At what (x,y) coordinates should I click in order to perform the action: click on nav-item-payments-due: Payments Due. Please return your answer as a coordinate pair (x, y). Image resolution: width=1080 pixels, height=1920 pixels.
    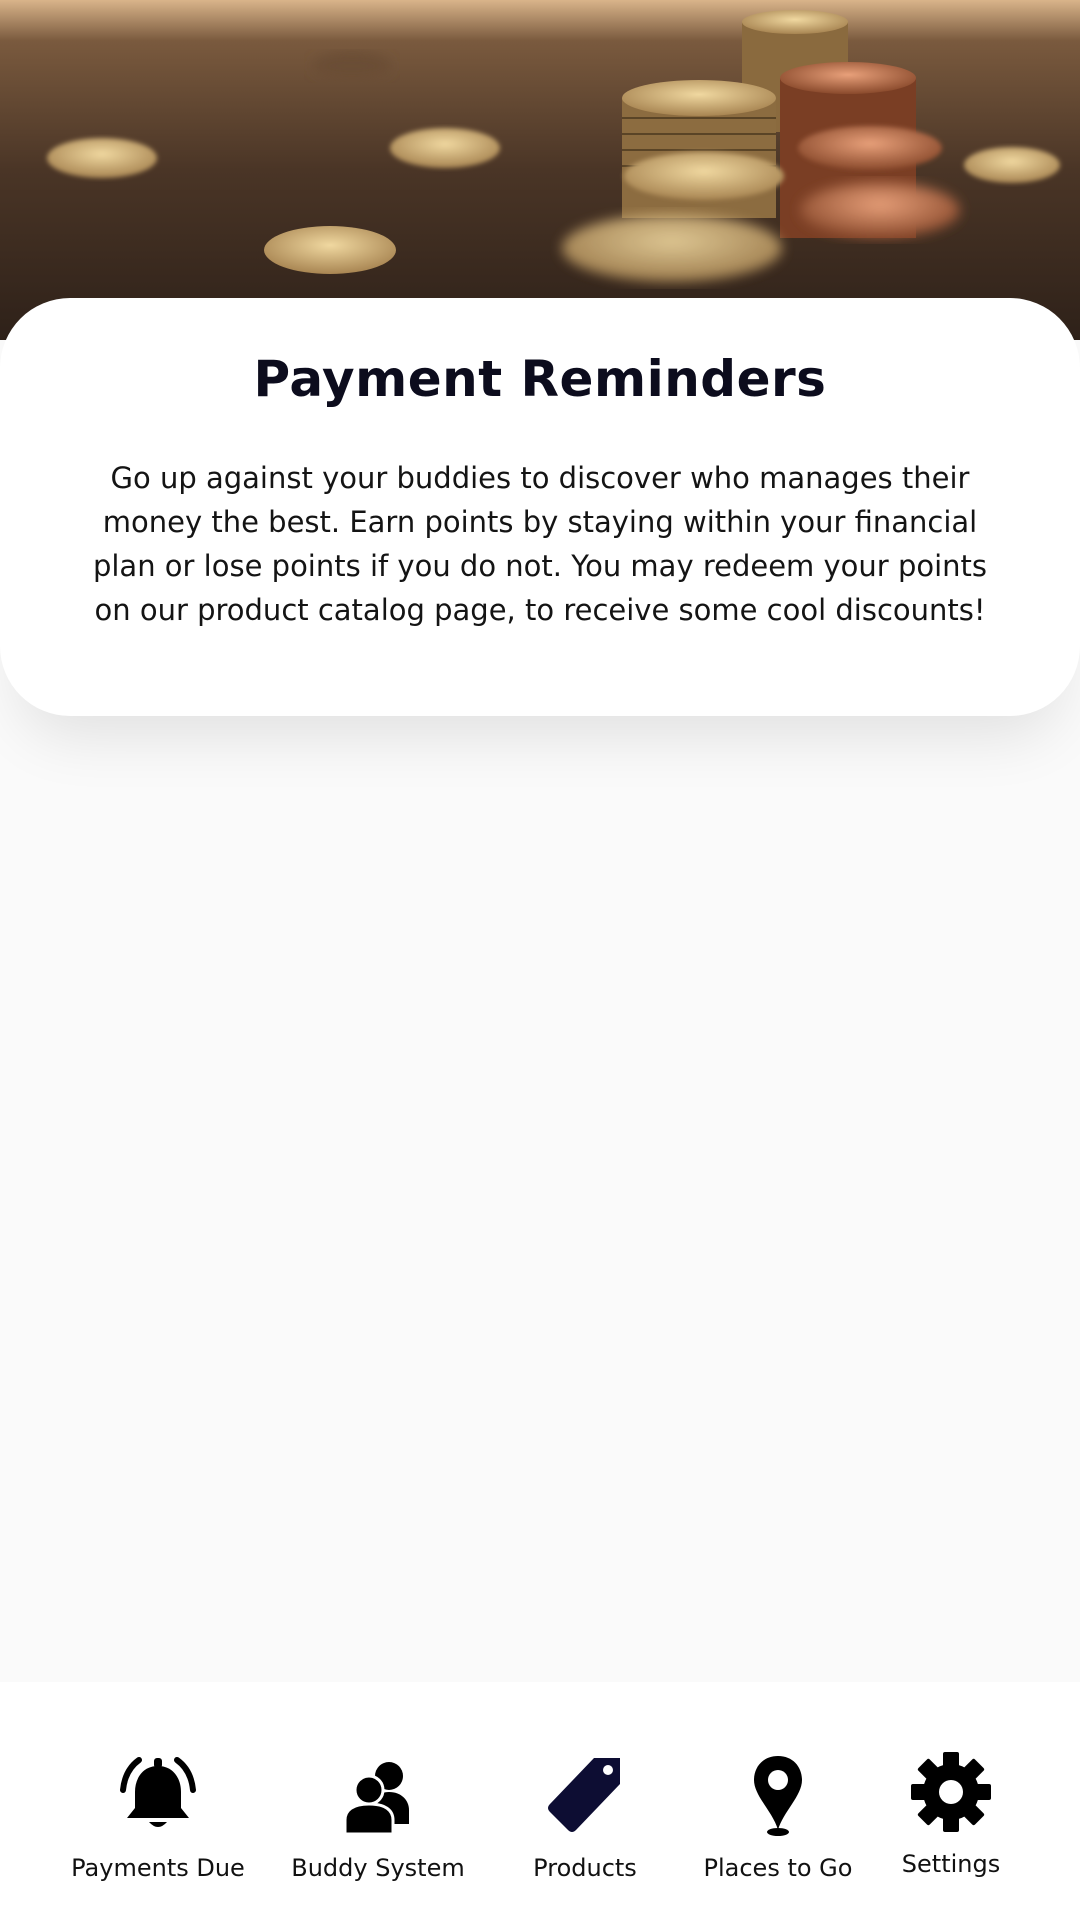
    Looking at the image, I should click on (158, 1816).